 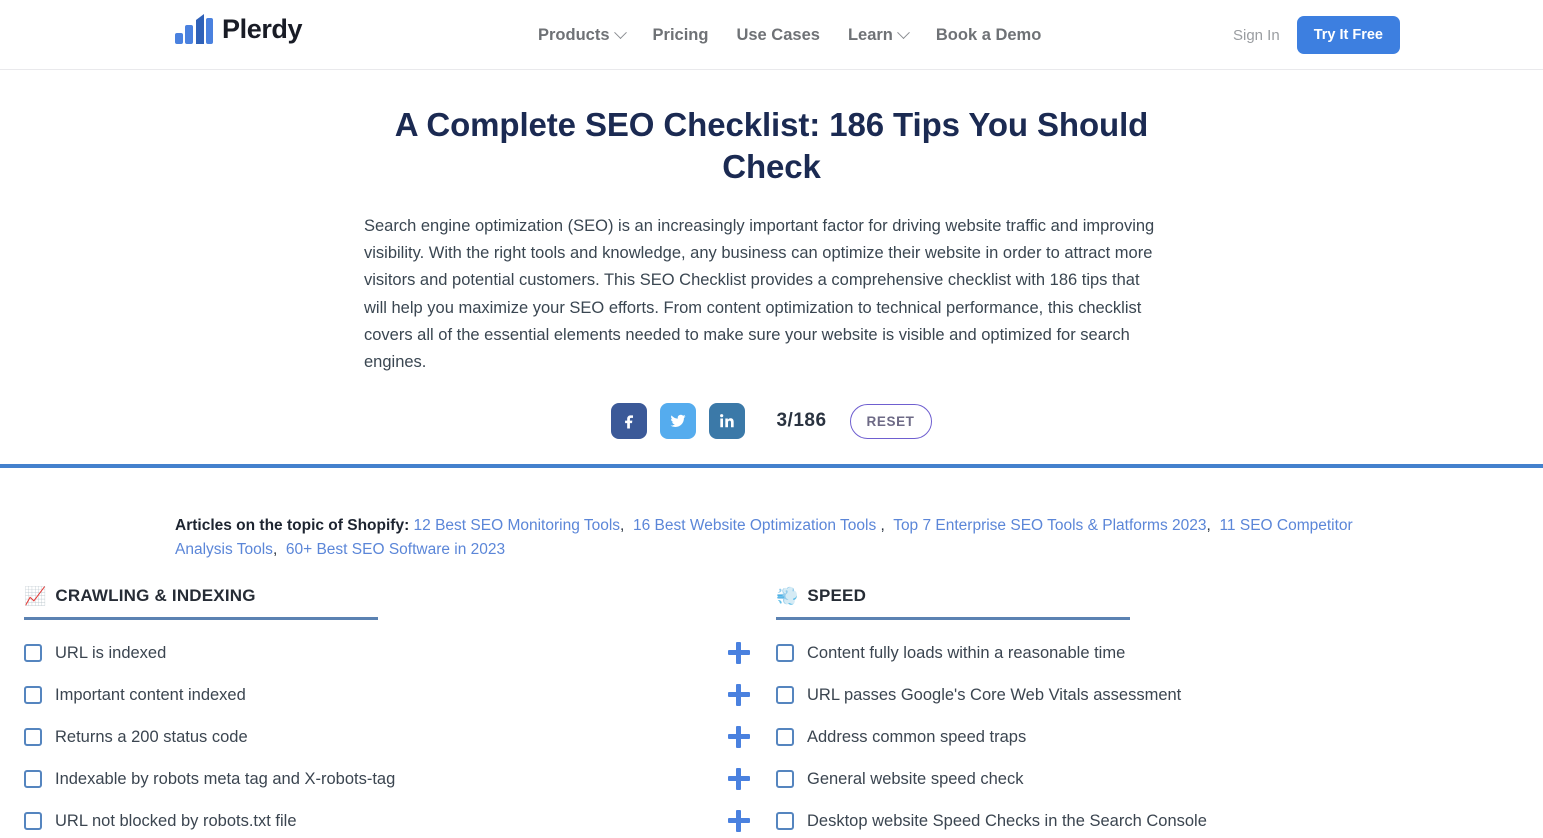 I want to click on nav-item-use-cases: Use Cases, so click(x=777, y=35).